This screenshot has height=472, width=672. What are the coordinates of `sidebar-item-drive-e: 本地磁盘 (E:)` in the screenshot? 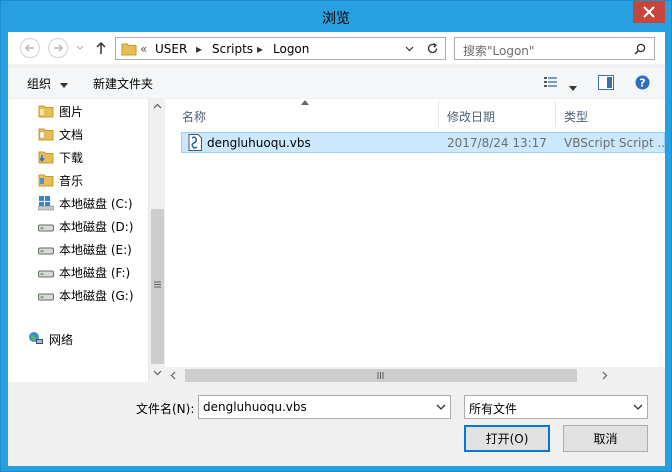 It's located at (78, 249).